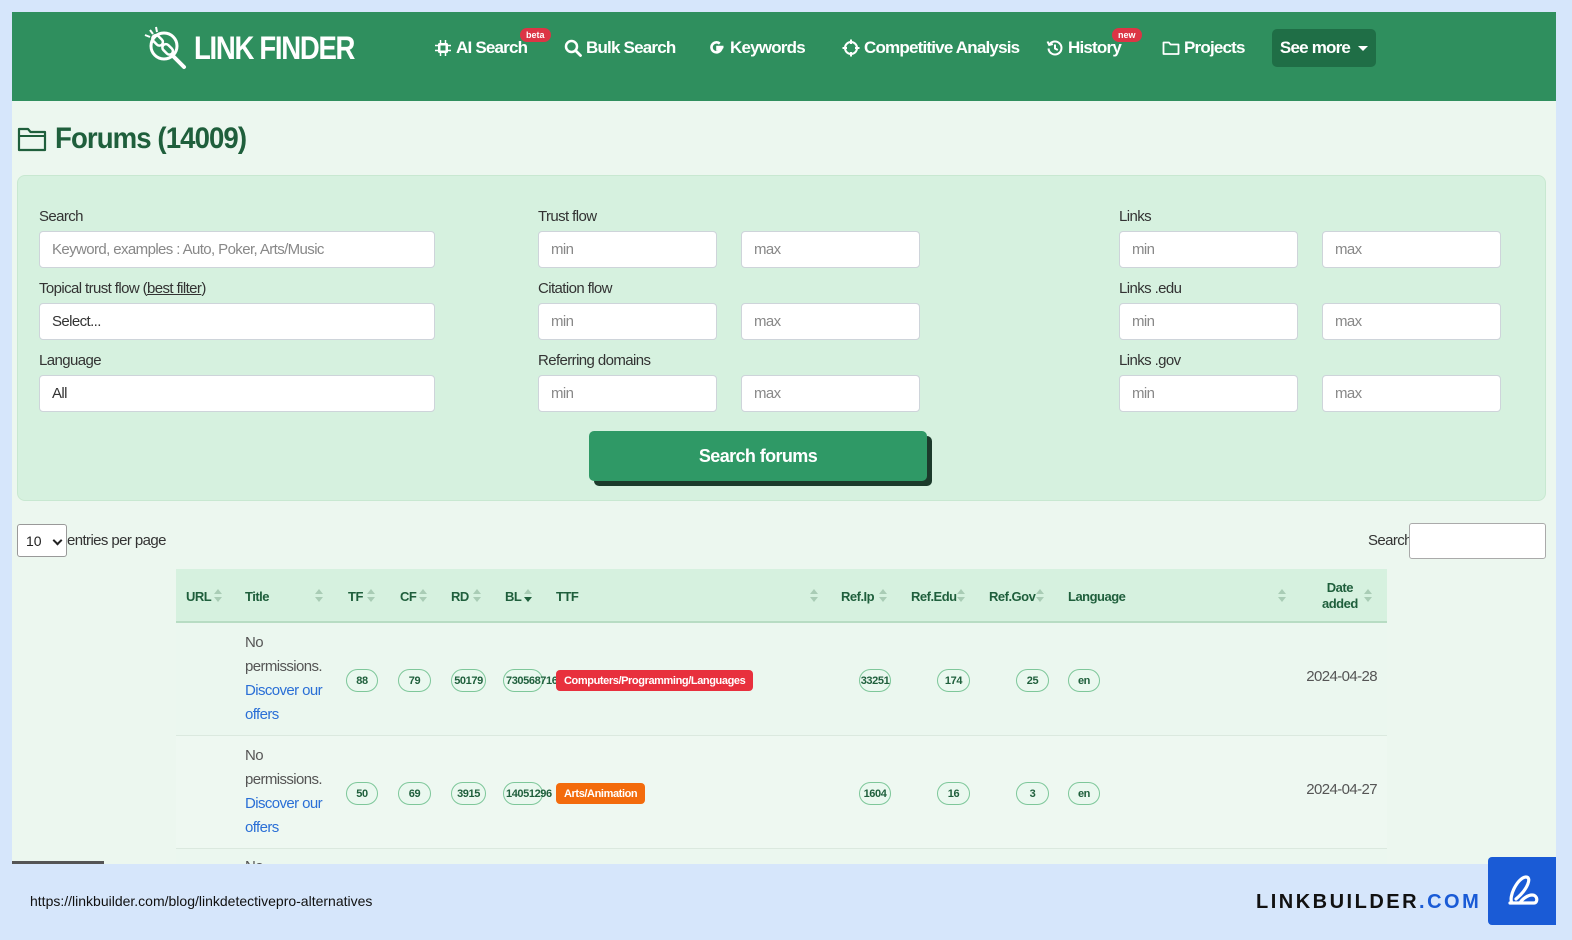 This screenshot has height=940, width=1572. I want to click on nav-projects-label: Projects, so click(1214, 47).